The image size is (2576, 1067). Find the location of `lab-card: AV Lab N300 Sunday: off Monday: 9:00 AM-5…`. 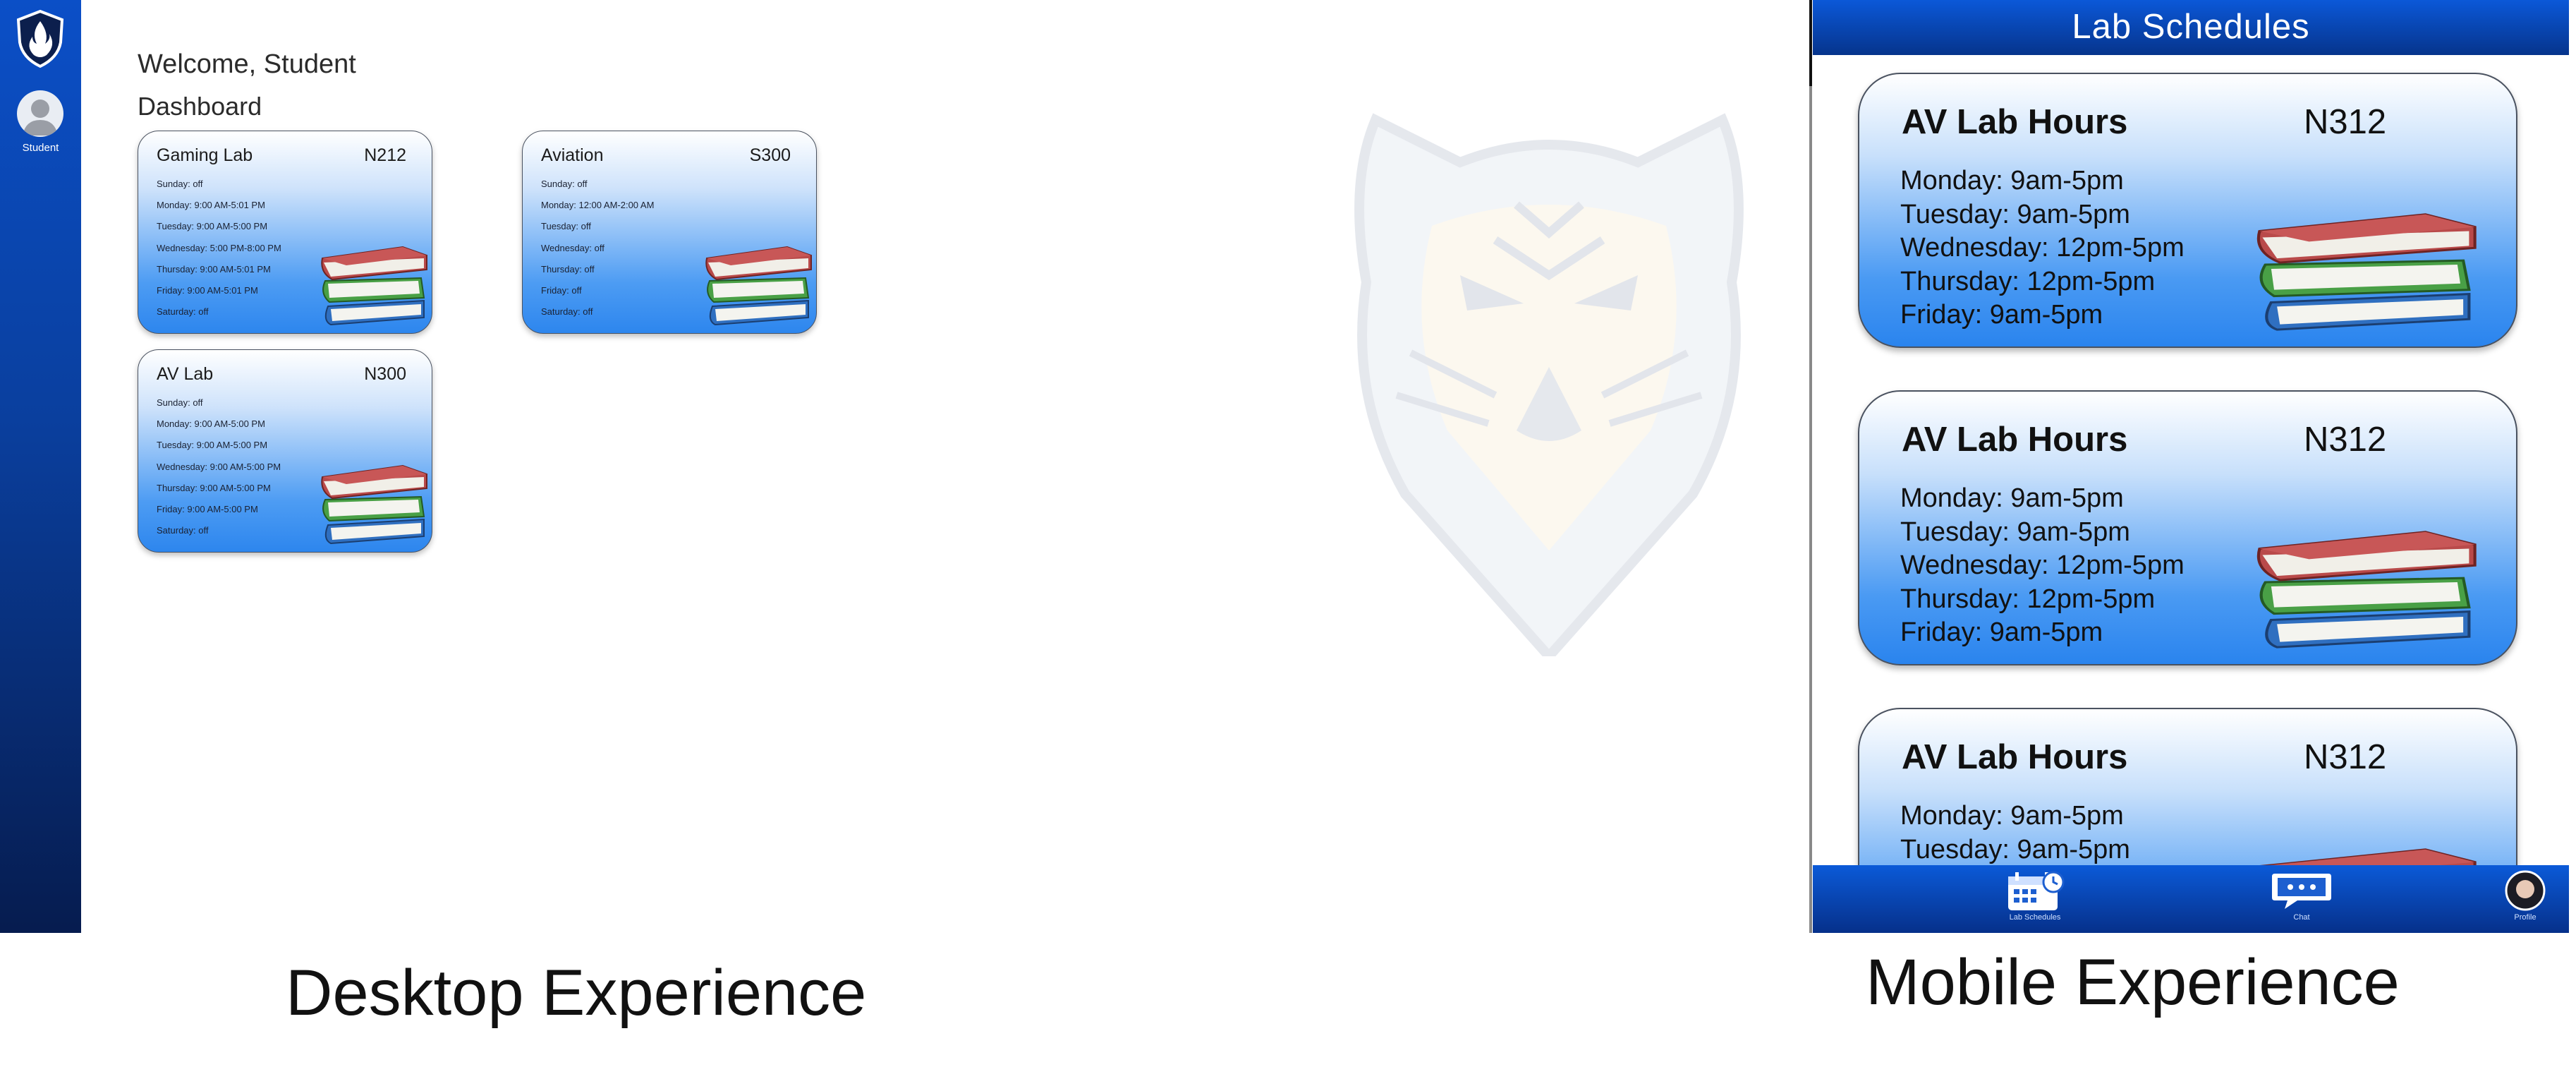

lab-card: AV Lab N300 Sunday: off Monday: 9:00 AM-5… is located at coordinates (285, 451).